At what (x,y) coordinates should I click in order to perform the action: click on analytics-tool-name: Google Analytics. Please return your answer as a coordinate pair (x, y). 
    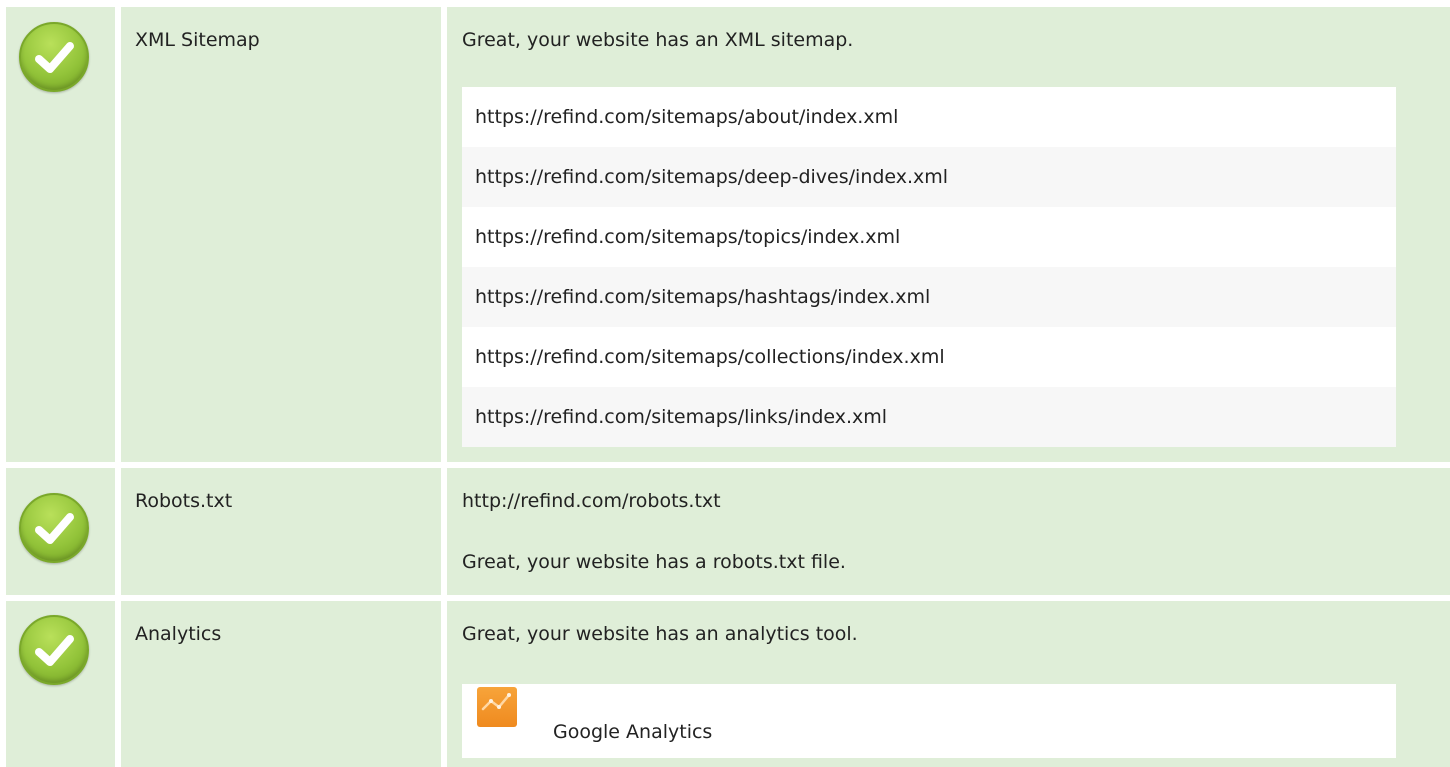
    Looking at the image, I should click on (633, 732).